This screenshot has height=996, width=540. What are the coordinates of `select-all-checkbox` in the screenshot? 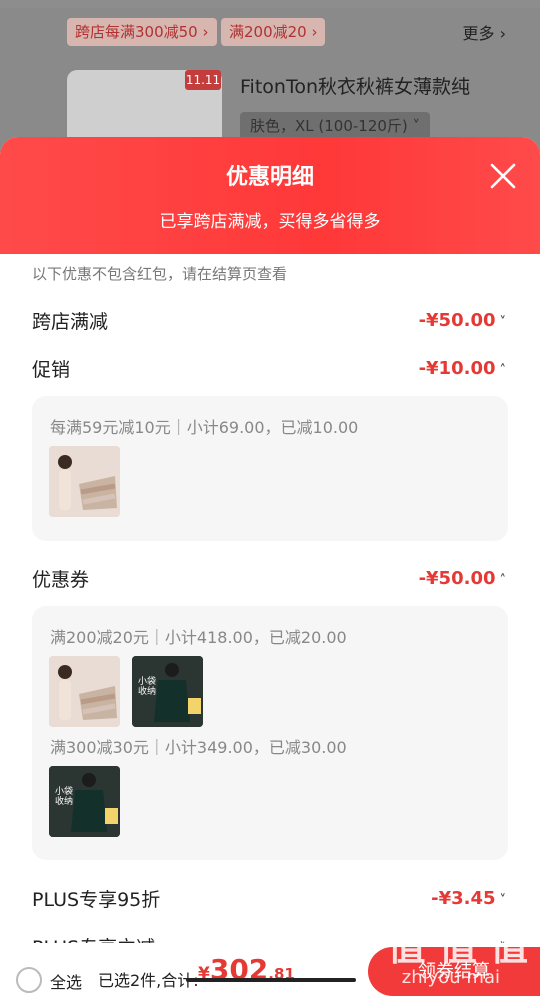 It's located at (29, 980).